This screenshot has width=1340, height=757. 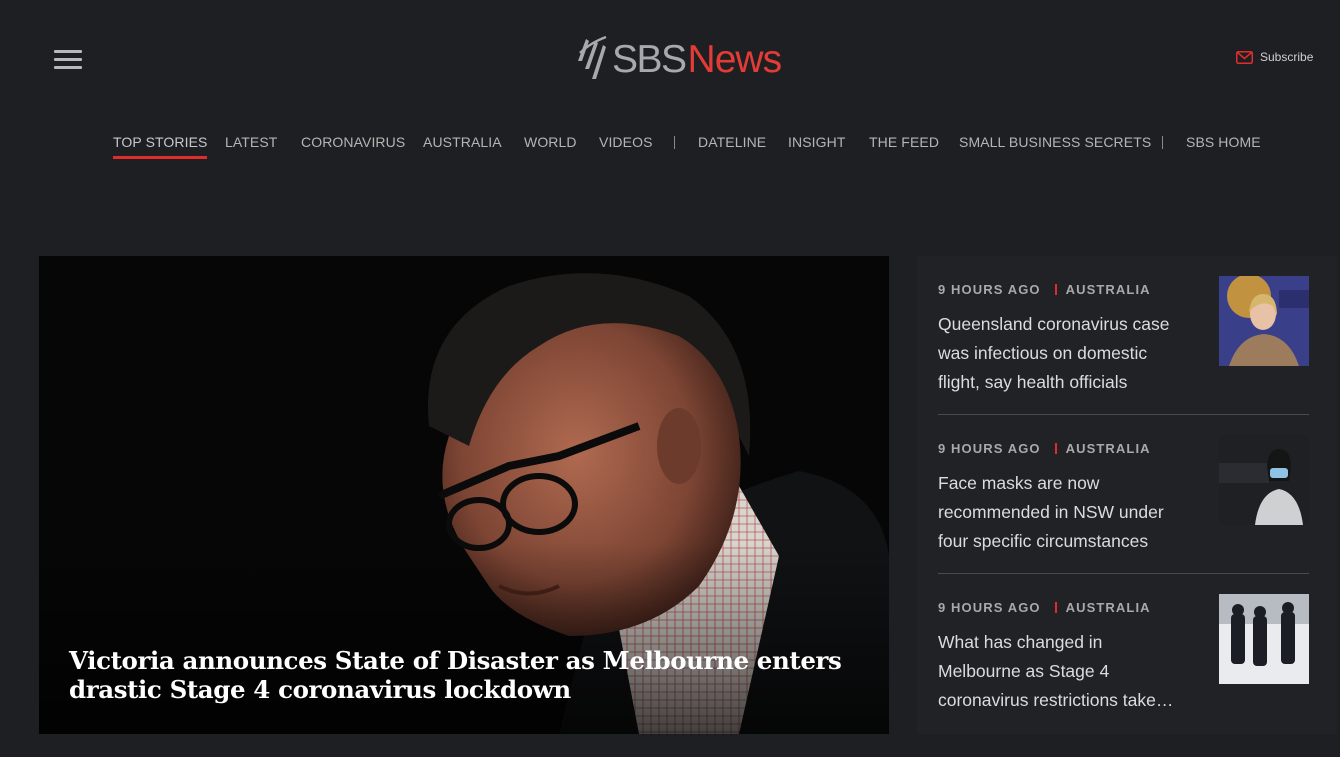 I want to click on menu-icon, so click(x=68, y=60).